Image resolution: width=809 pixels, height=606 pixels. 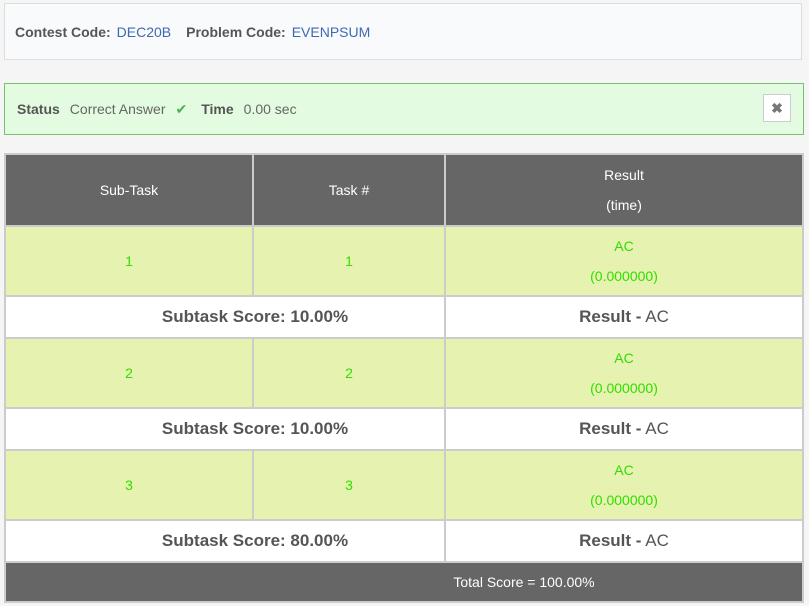 What do you see at coordinates (624, 190) in the screenshot?
I see `header-result: Result (time)` at bounding box center [624, 190].